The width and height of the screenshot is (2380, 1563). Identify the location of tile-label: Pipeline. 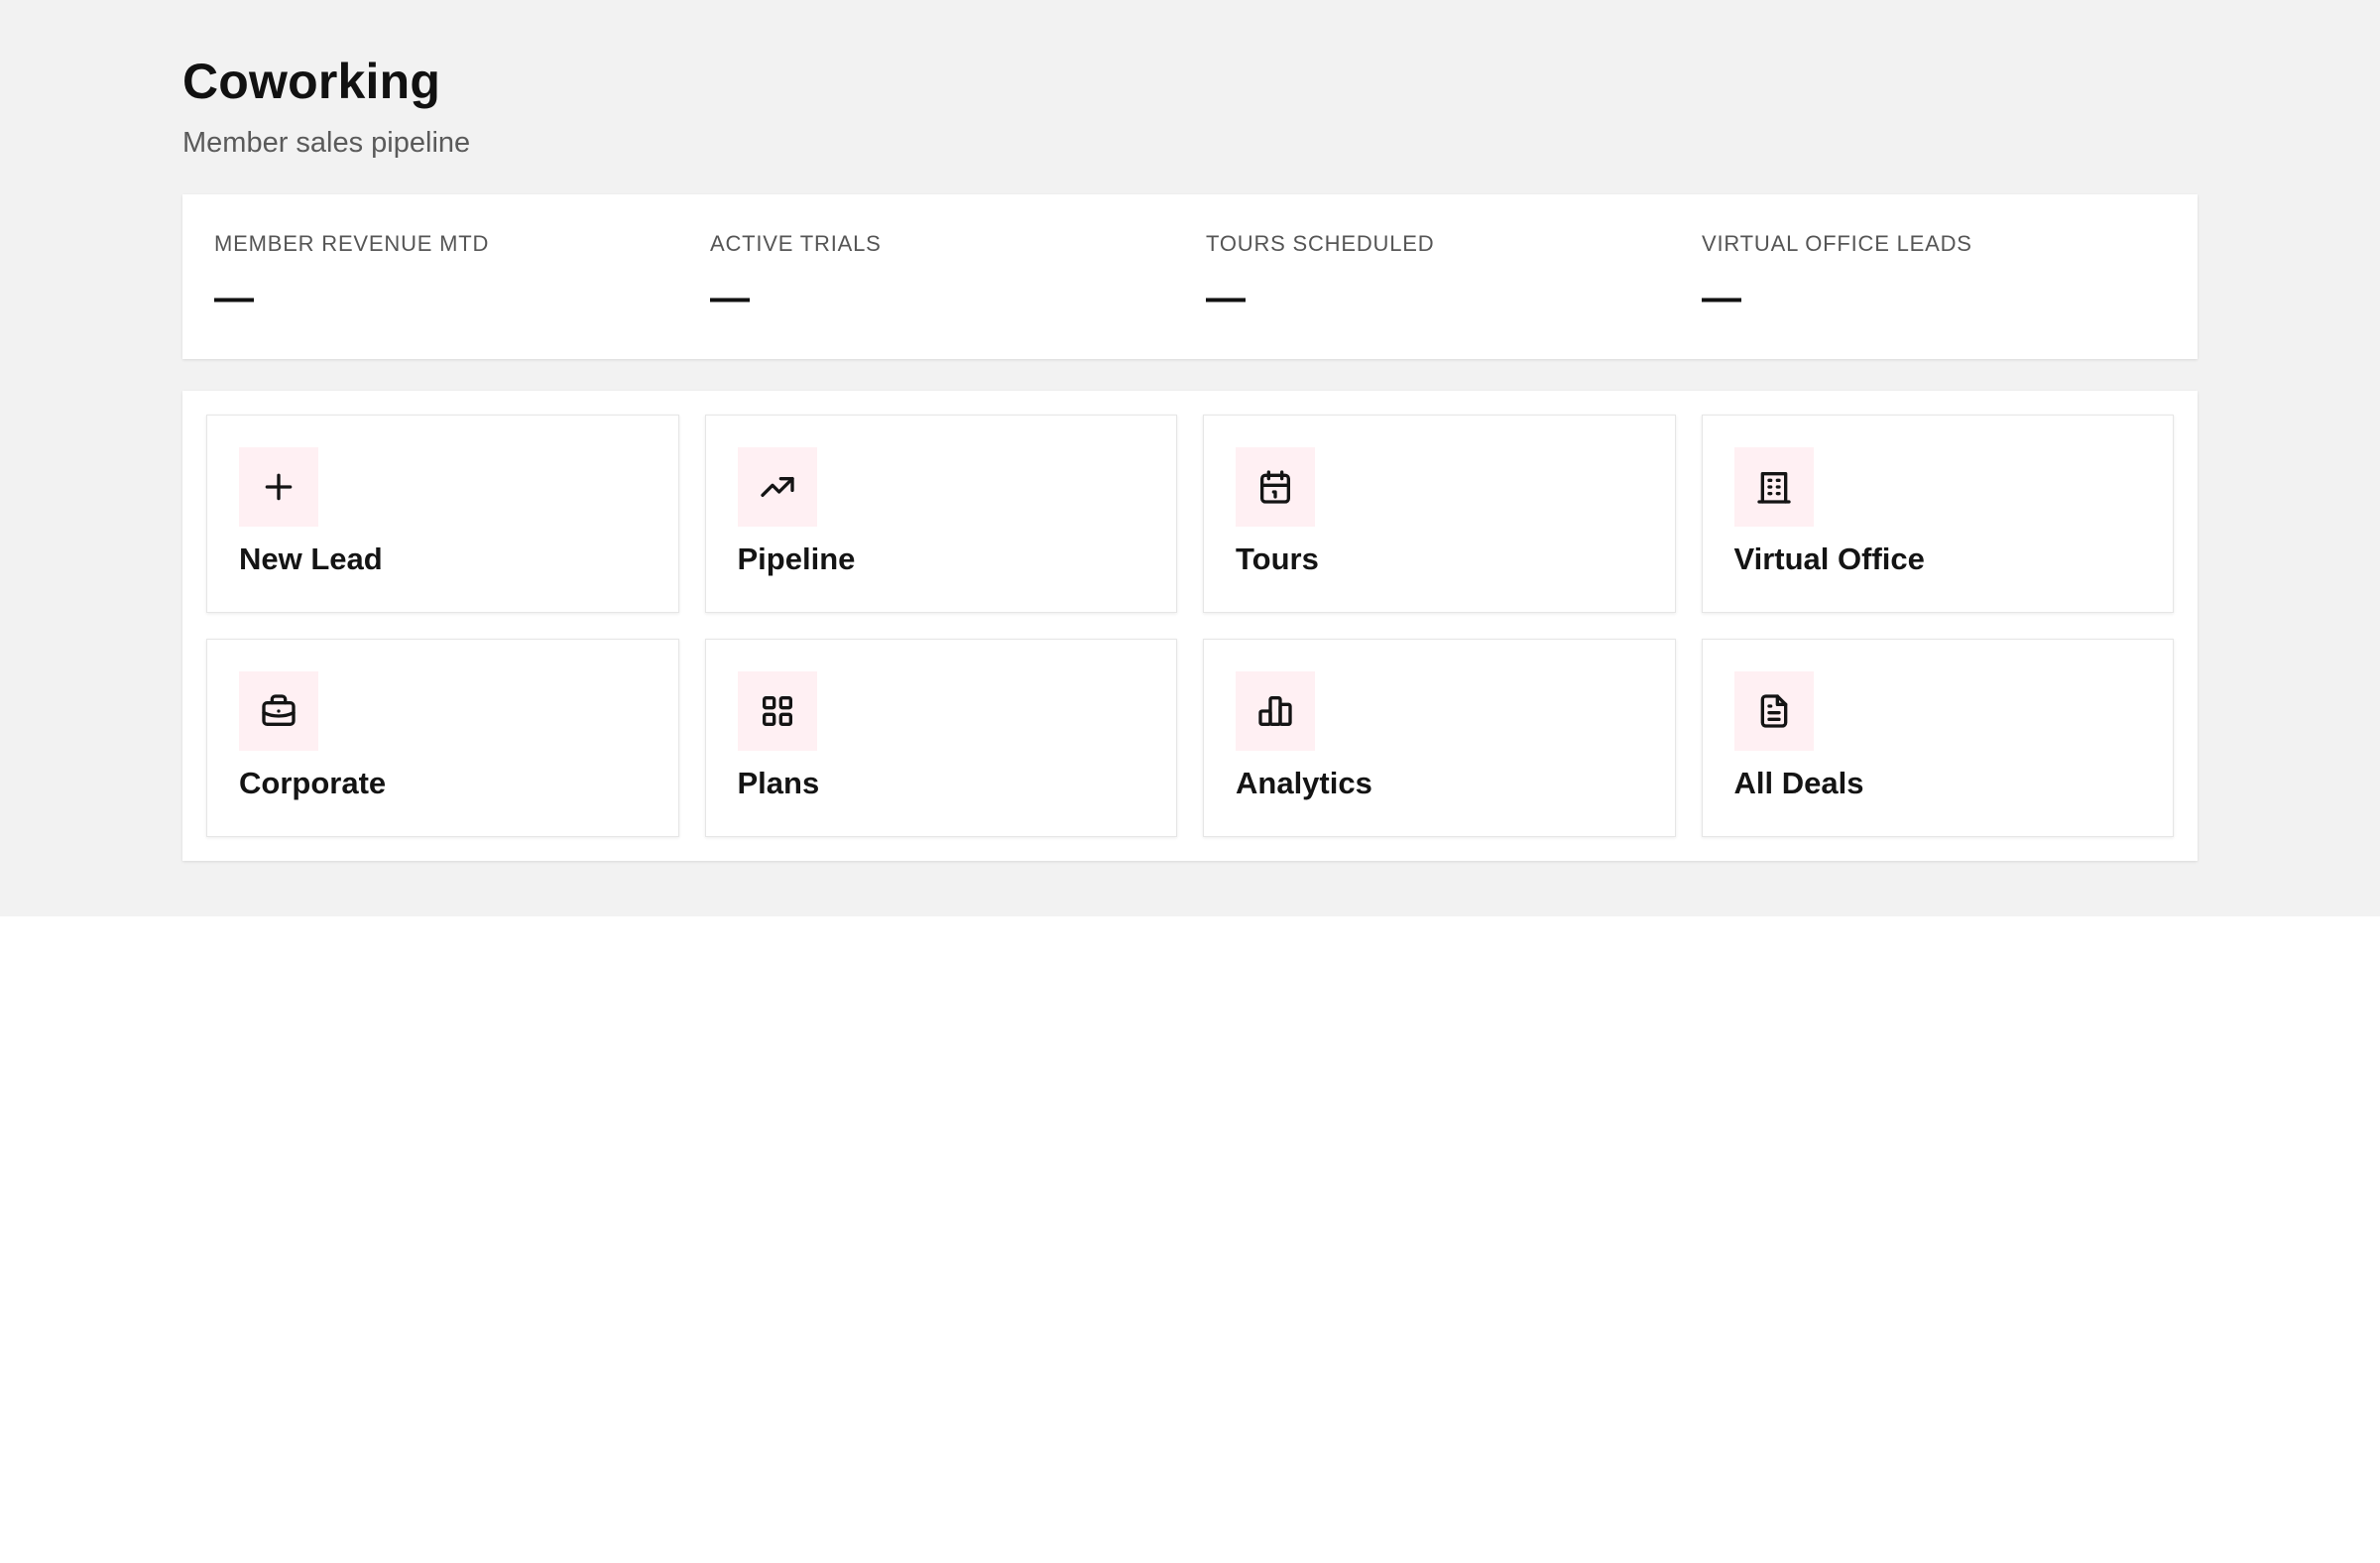
(796, 558).